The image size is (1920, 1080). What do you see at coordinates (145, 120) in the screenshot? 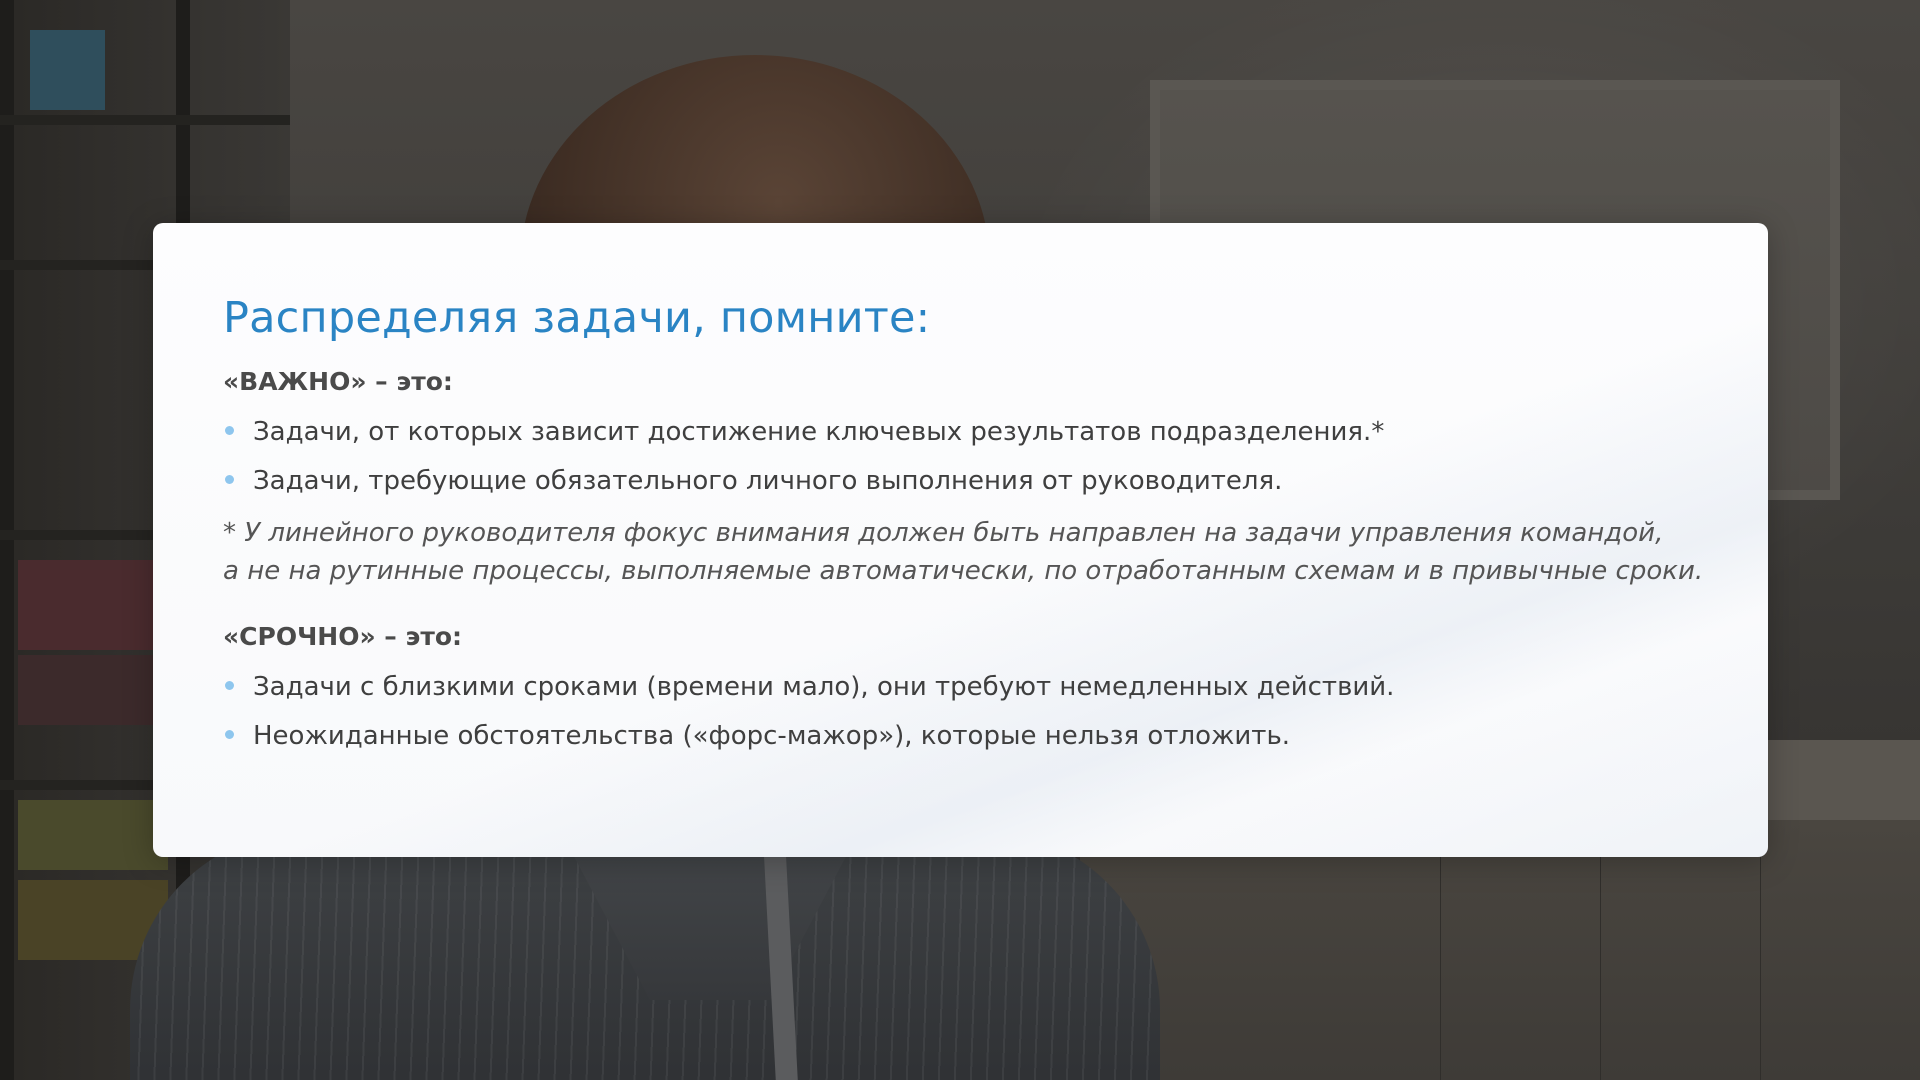
I see `shelf-board` at bounding box center [145, 120].